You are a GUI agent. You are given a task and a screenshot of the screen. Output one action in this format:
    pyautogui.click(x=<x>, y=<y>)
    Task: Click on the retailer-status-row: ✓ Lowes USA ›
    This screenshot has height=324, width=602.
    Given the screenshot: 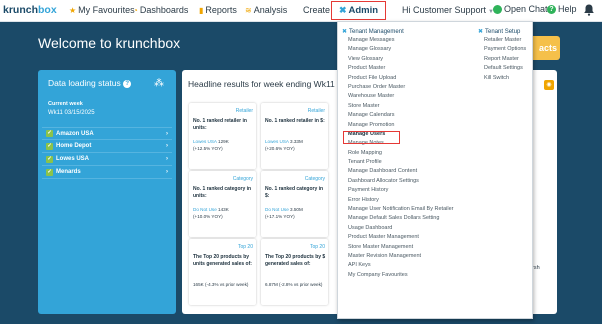 What is the action you would take?
    pyautogui.click(x=107, y=159)
    